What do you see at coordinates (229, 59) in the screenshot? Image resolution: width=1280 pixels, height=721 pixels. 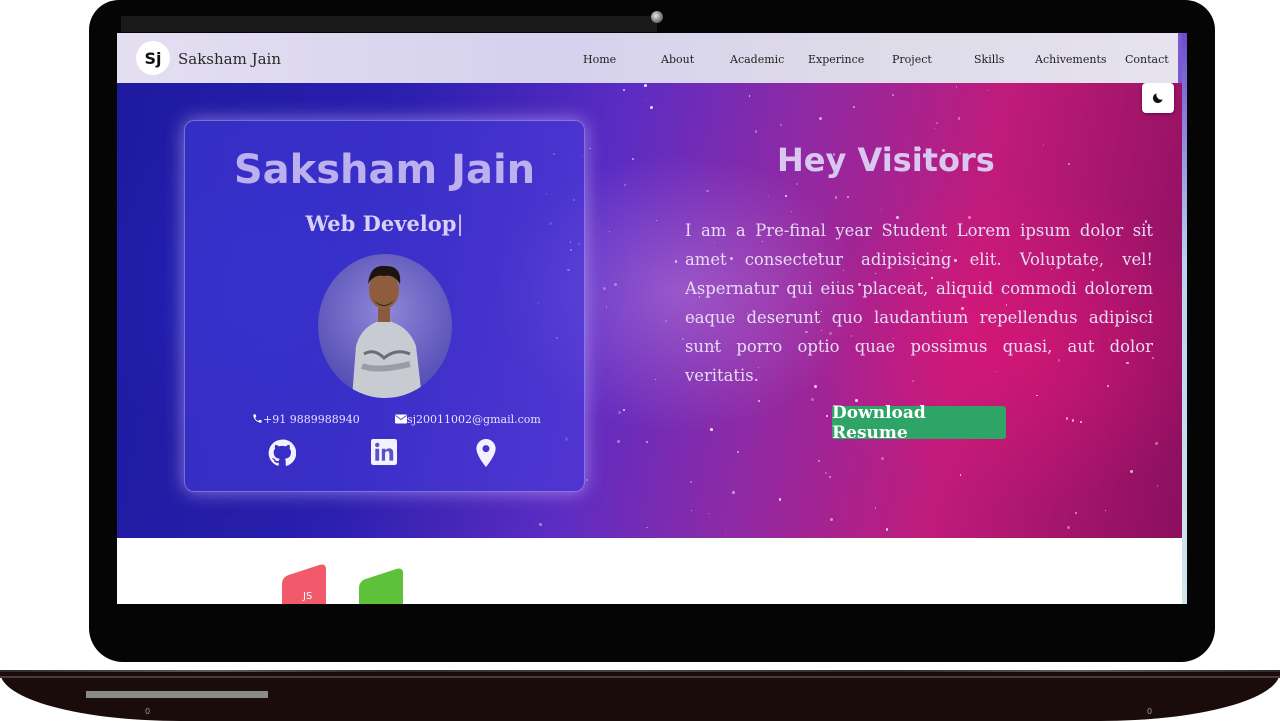 I see `brand-name: Saksham Jain` at bounding box center [229, 59].